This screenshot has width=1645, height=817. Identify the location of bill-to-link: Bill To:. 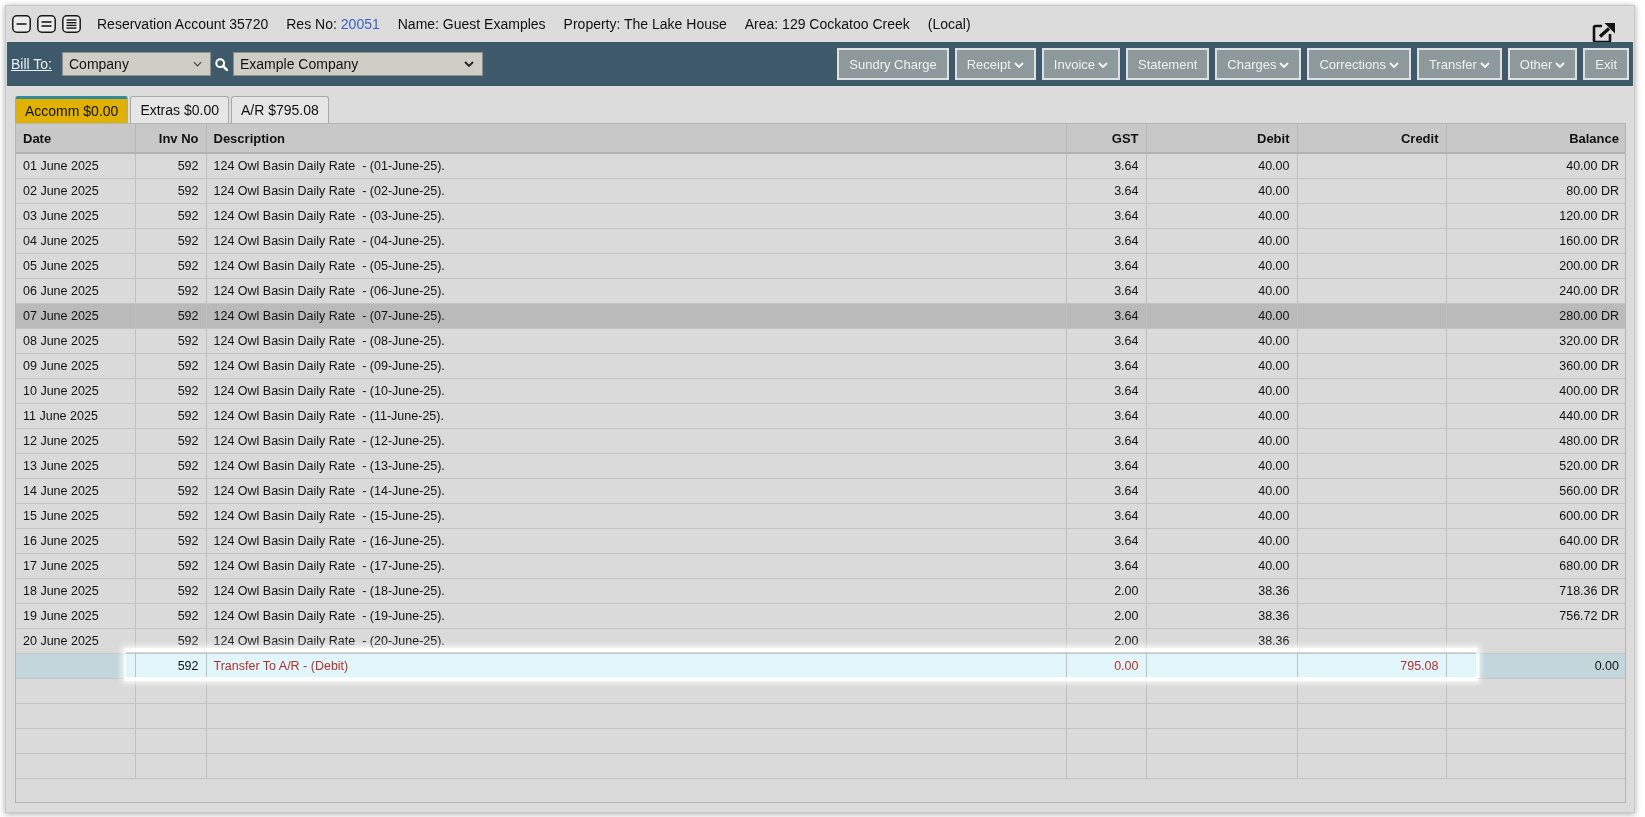
(31, 64).